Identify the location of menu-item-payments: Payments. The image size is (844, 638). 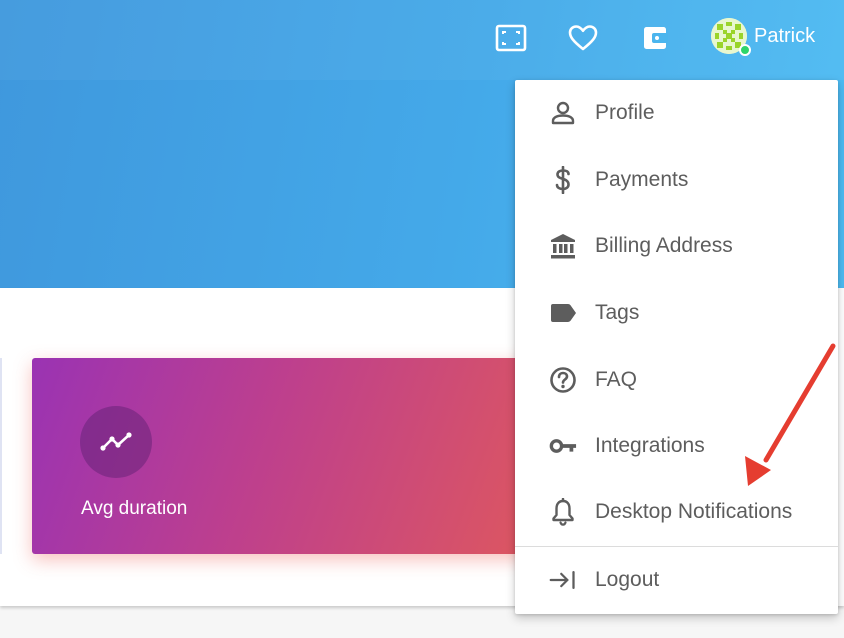
(676, 180).